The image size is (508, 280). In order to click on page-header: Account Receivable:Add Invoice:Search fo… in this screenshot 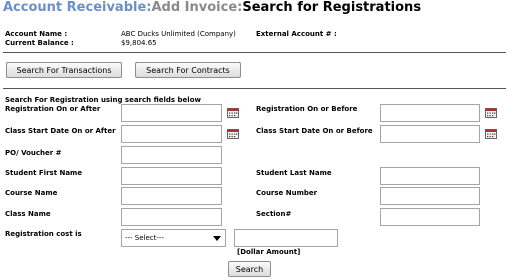, I will do `click(212, 7)`.